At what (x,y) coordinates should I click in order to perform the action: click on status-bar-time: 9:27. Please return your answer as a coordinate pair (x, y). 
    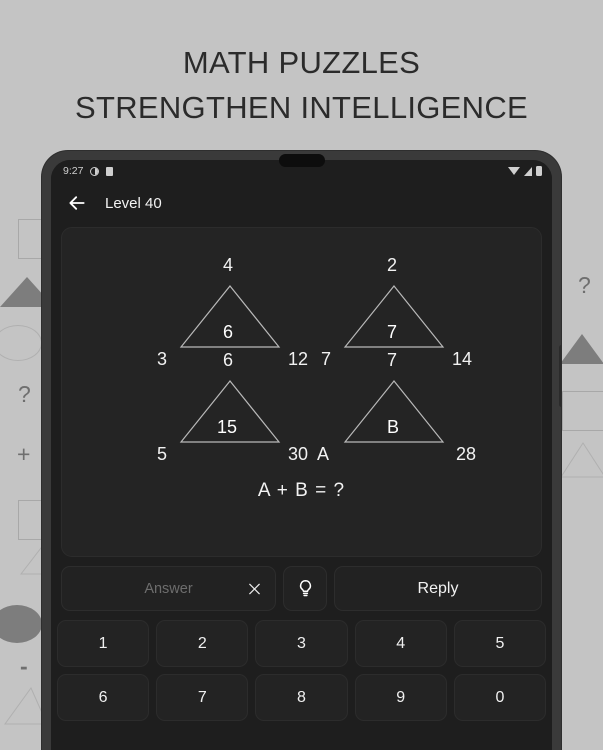
    Looking at the image, I should click on (73, 171).